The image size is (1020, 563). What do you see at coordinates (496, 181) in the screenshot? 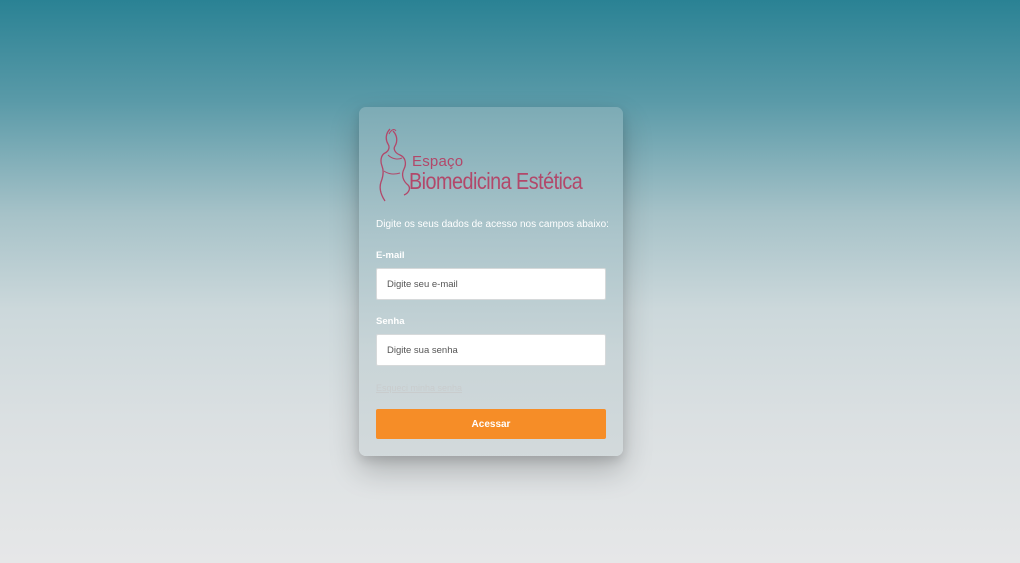
I see `logo-text-title: Biomedicina Estética` at bounding box center [496, 181].